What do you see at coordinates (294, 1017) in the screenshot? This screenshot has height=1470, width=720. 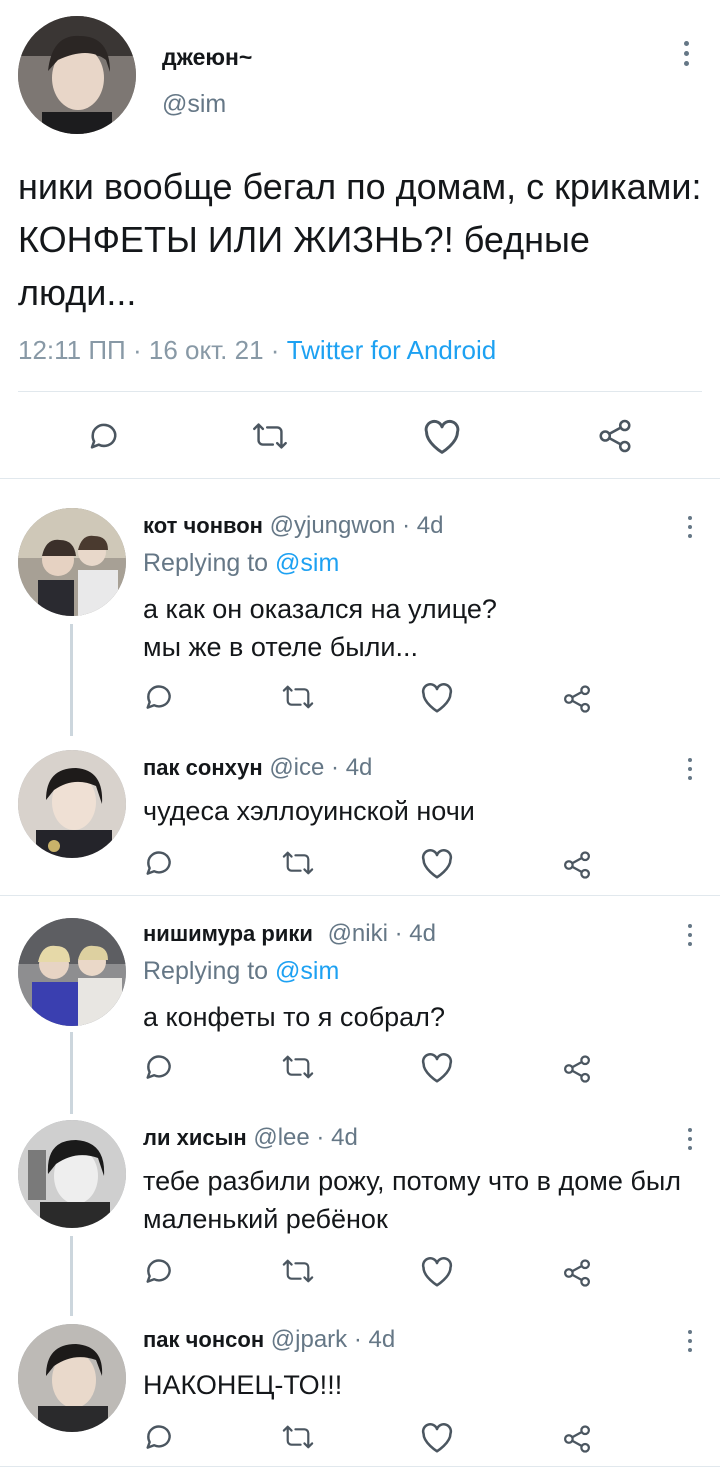 I see `reply-text: а конфеты то я собрал?` at bounding box center [294, 1017].